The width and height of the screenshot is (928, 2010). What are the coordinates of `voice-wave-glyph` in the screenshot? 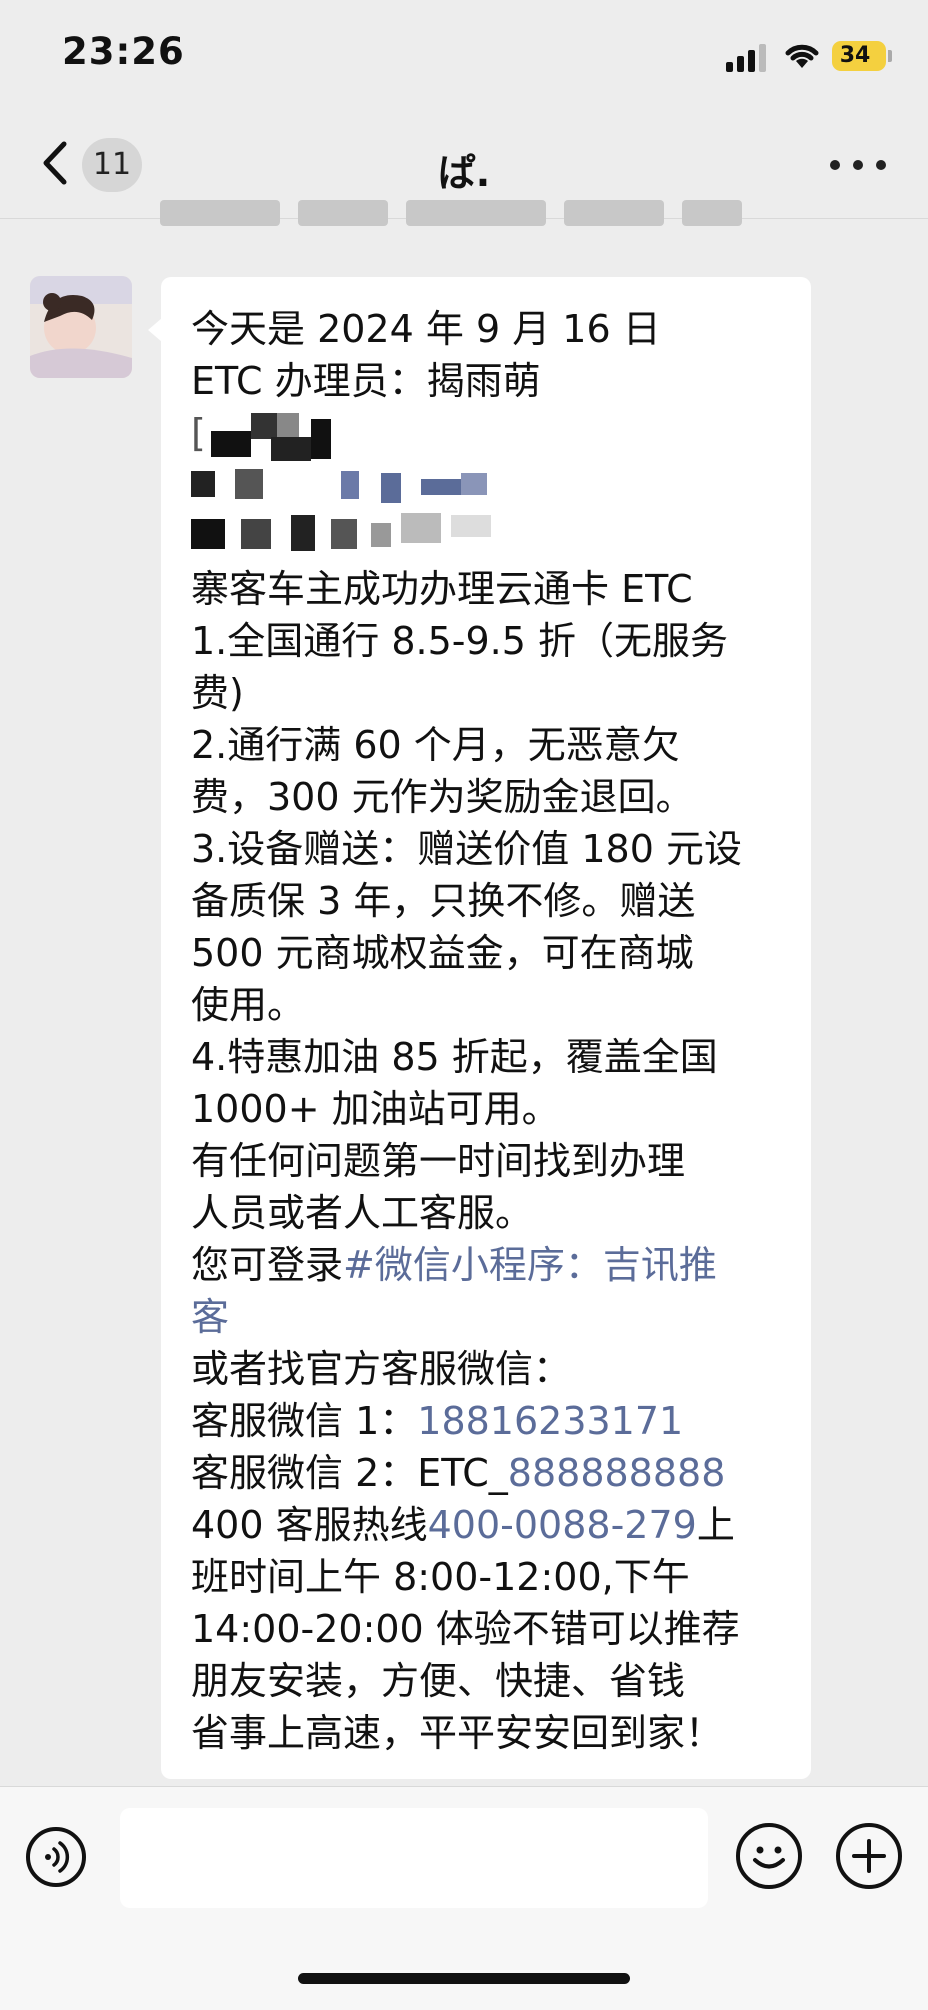 It's located at (57, 1857).